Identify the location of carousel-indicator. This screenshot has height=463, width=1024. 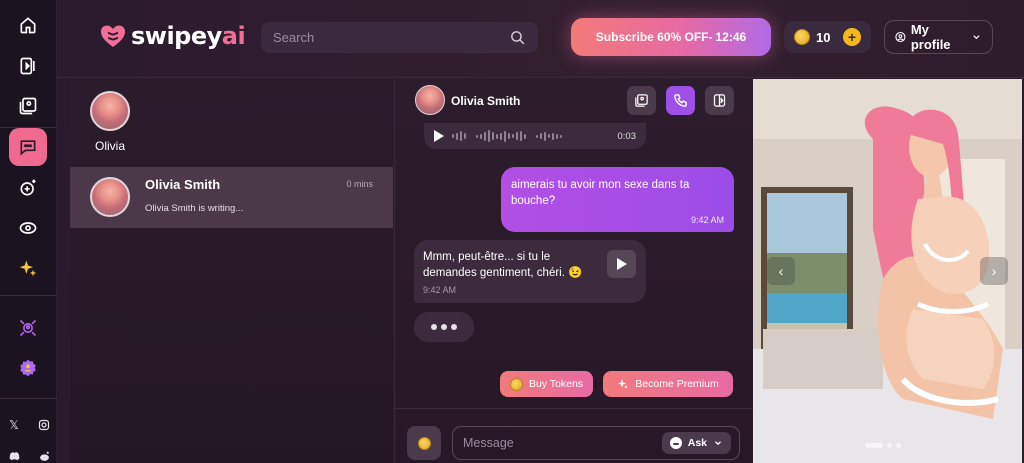
(883, 445).